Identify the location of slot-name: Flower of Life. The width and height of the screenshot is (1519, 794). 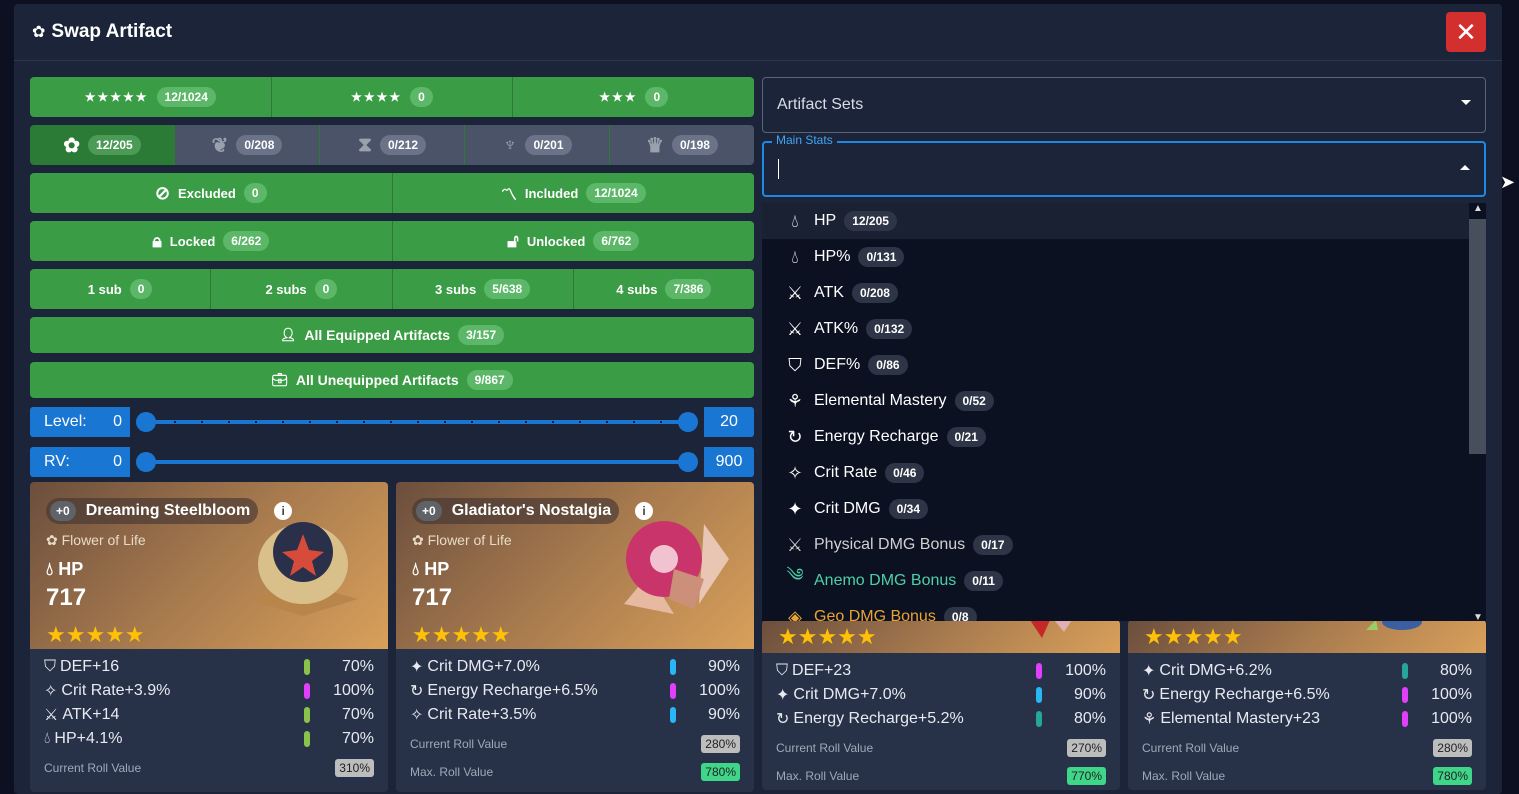
(469, 540).